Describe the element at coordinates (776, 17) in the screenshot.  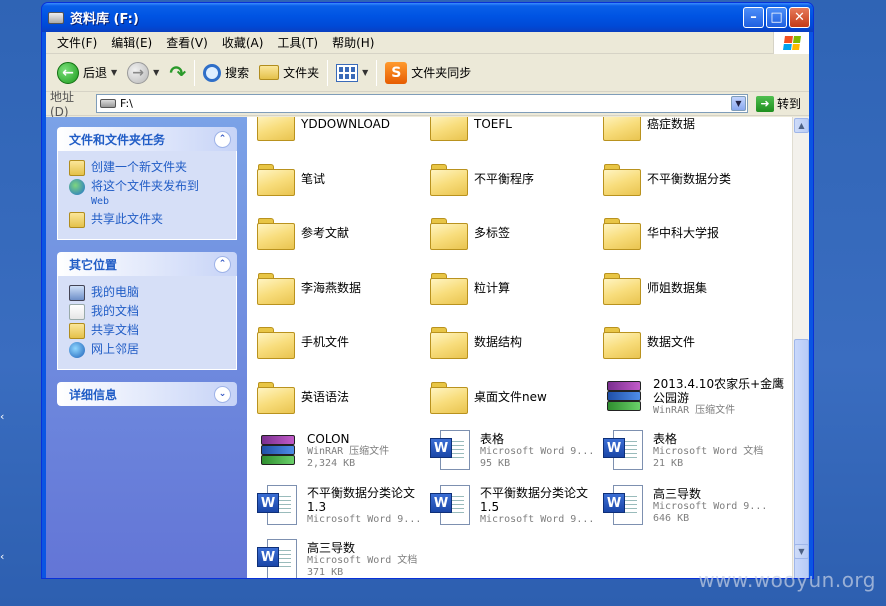
I see `maximize-button: □` at that location.